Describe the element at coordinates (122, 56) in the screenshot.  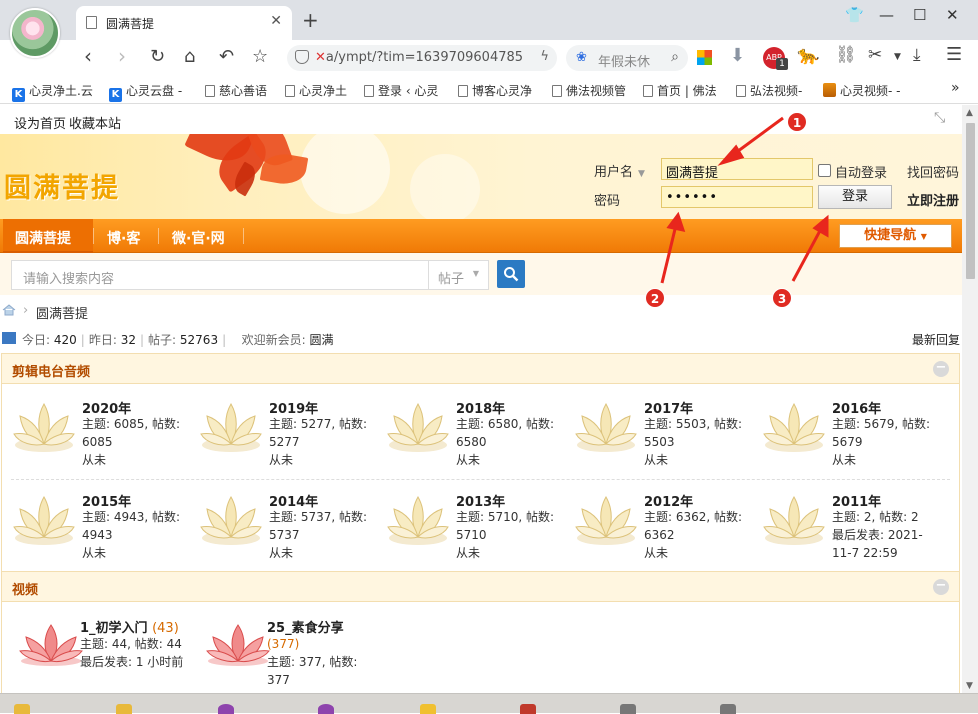
I see `forward-icon: ›` at that location.